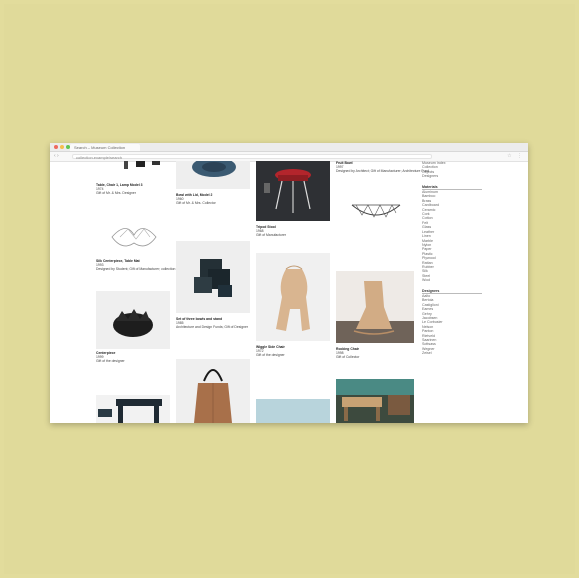  What do you see at coordinates (116, 193) in the screenshot?
I see `object-credit: Gift of Mr. & Mrs. Designer` at bounding box center [116, 193].